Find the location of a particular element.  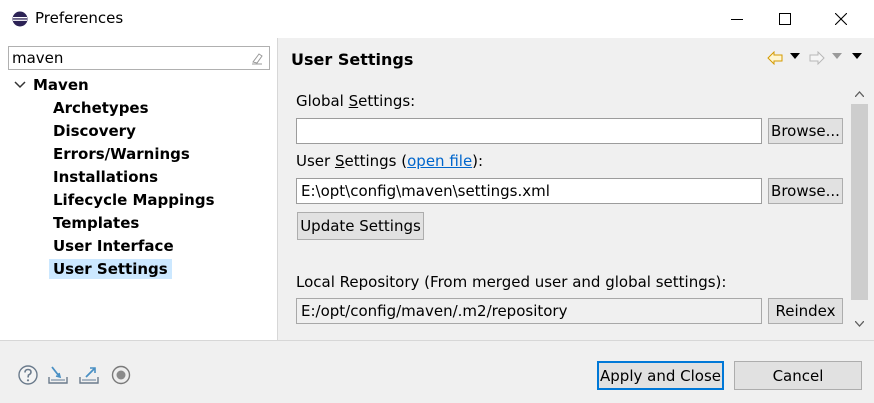

vertical-scrollbar is located at coordinates (859, 210).